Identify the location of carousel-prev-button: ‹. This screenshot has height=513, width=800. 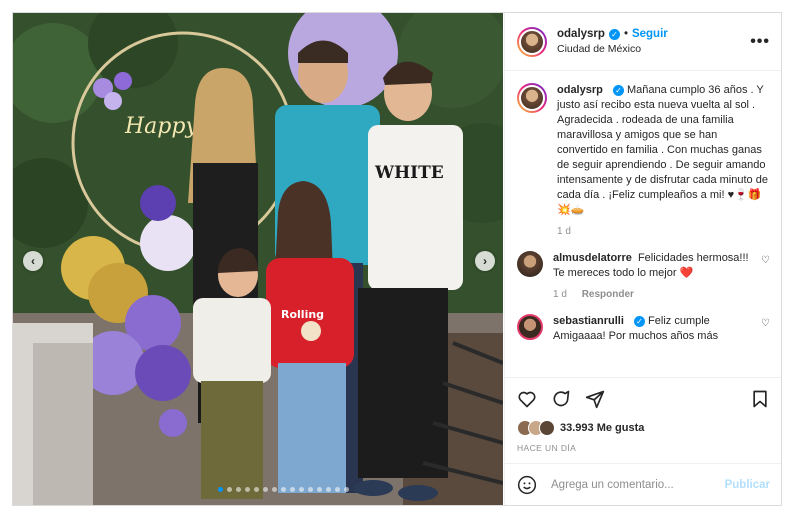
(33, 261).